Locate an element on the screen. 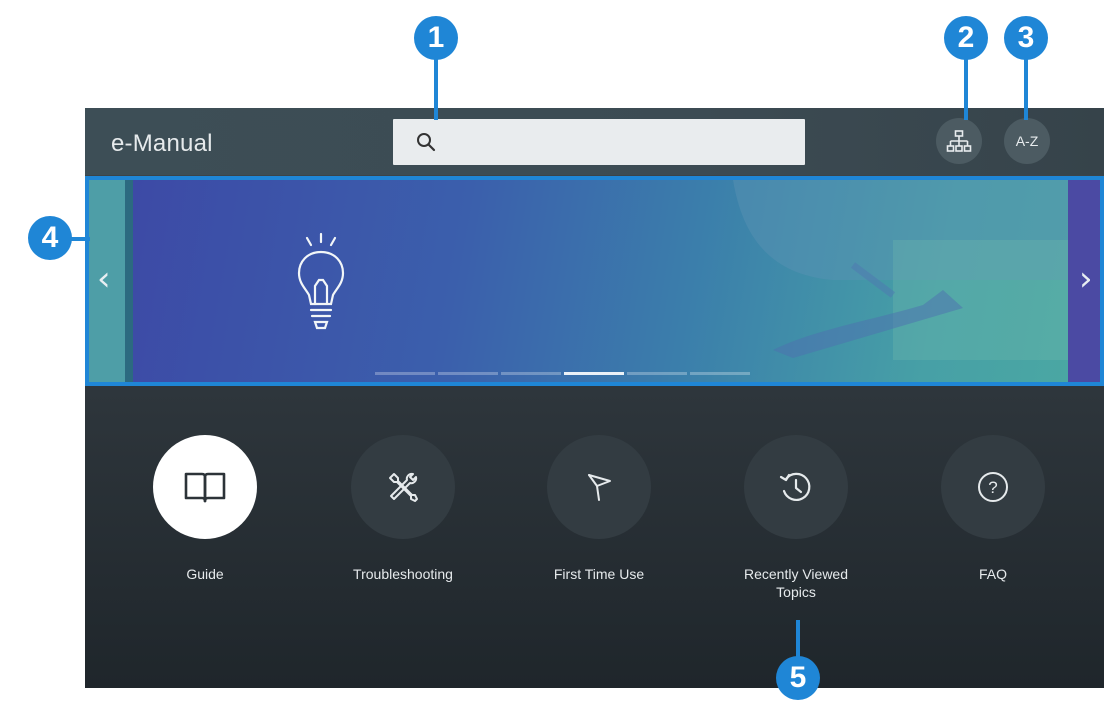 The image size is (1104, 709). top-bar: e-Manual A-Z is located at coordinates (594, 141).